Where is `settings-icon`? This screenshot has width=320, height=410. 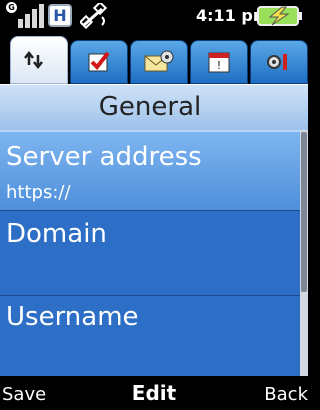 settings-icon is located at coordinates (277, 62).